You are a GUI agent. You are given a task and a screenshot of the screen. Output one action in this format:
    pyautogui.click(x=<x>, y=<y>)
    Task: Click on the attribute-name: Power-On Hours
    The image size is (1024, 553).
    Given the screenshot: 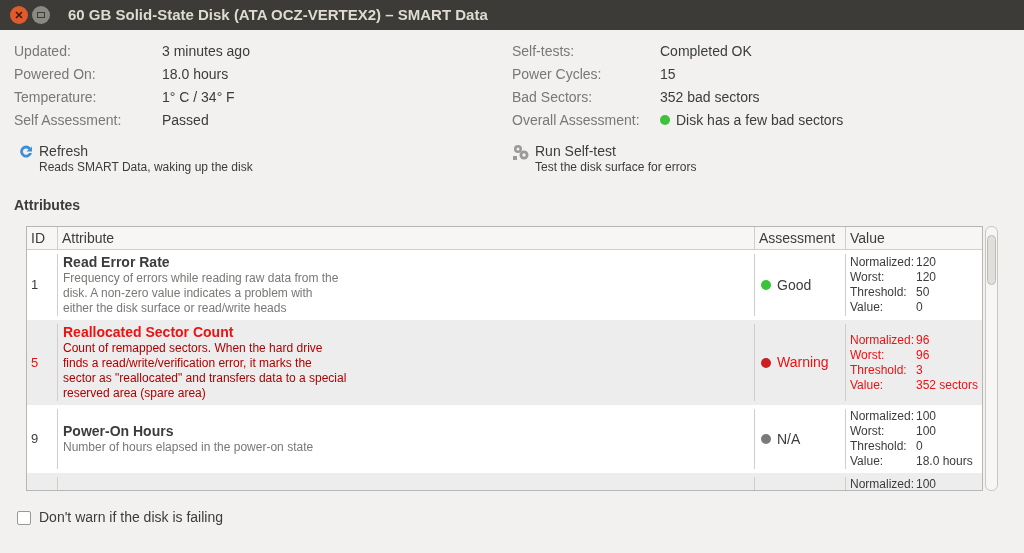 What is the action you would take?
    pyautogui.click(x=119, y=431)
    